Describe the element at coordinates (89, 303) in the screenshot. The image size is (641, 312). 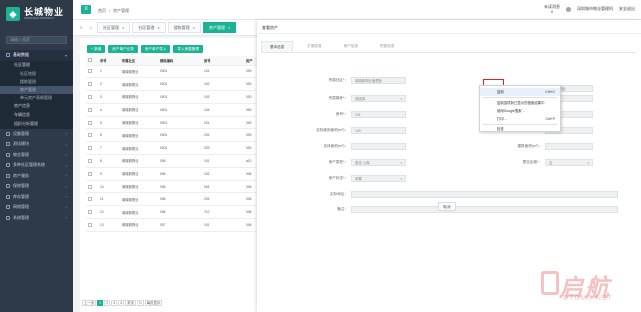
I see `prev-page-button: 上一页` at that location.